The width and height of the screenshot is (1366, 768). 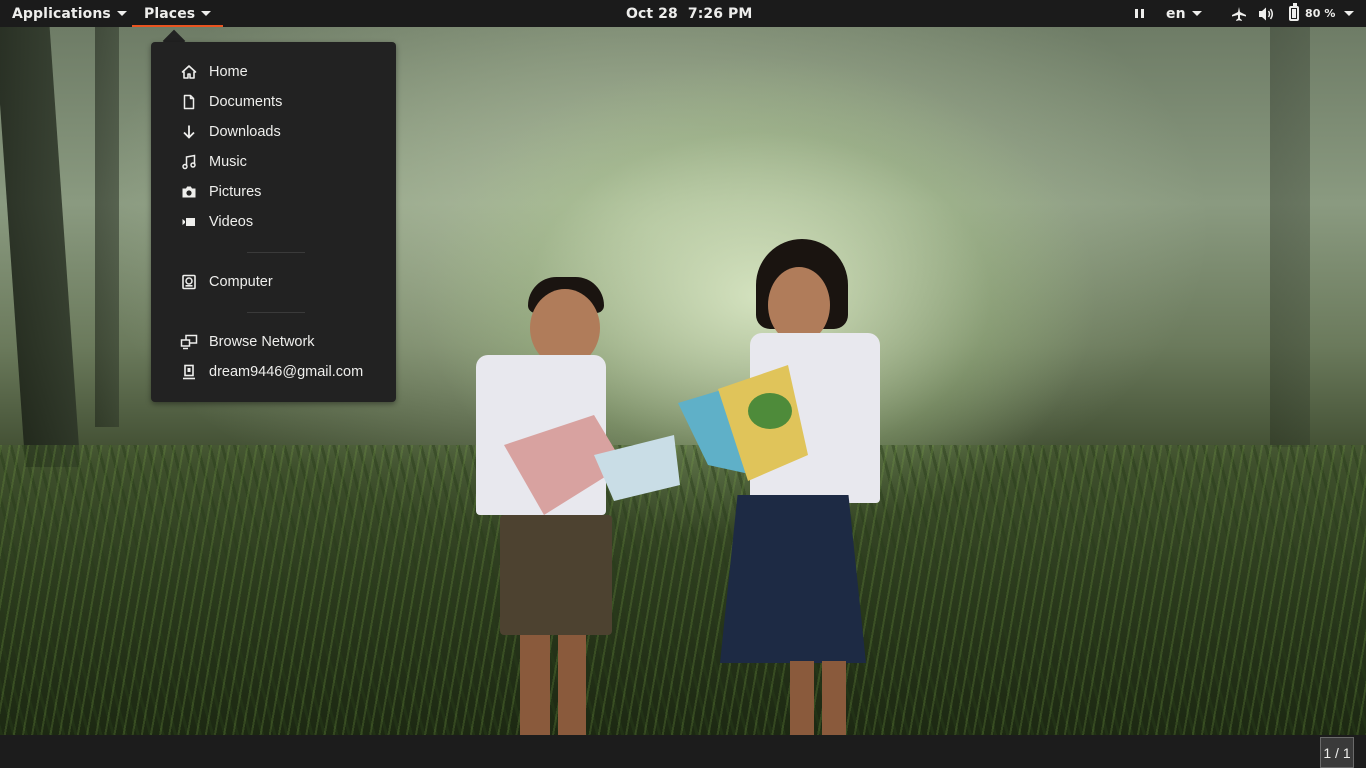 I want to click on media-pause-icon, so click(x=1139, y=13).